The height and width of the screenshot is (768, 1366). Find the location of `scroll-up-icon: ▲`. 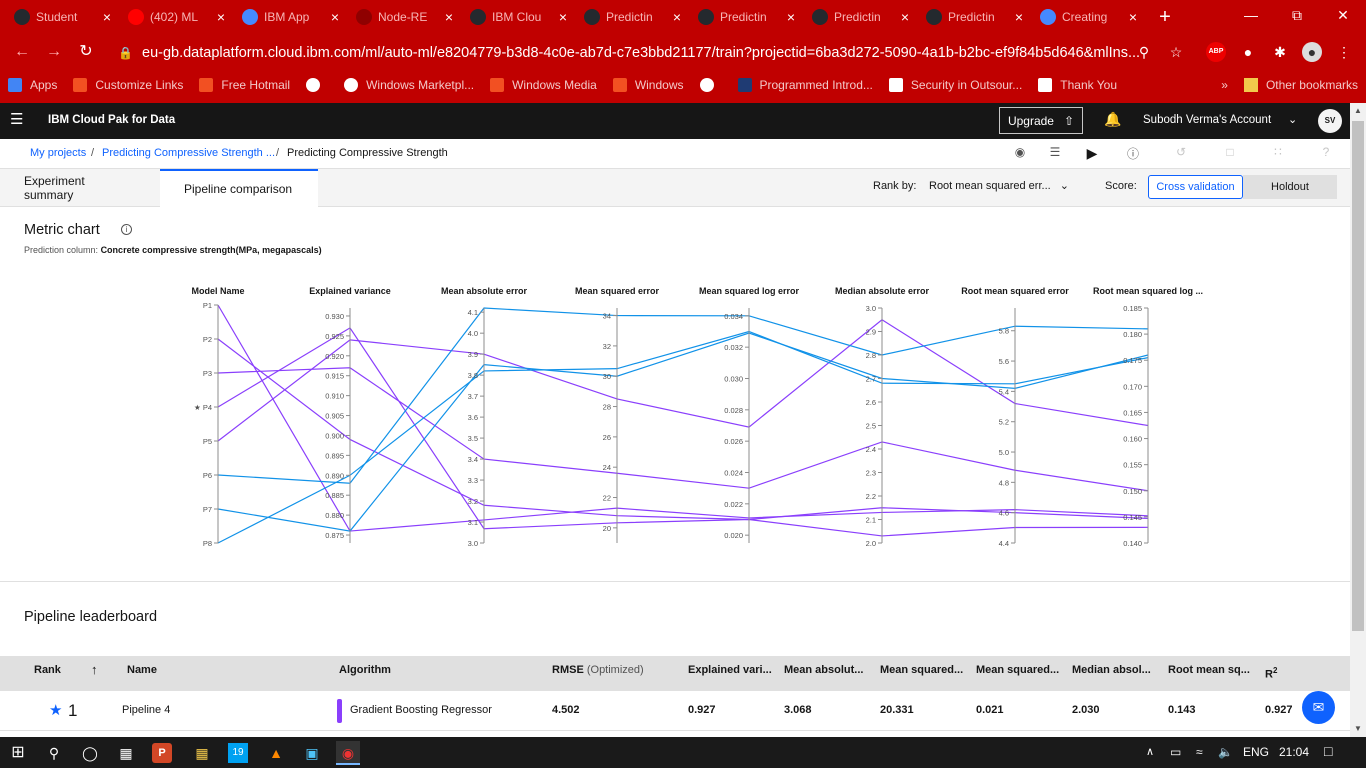

scroll-up-icon: ▲ is located at coordinates (1358, 111).